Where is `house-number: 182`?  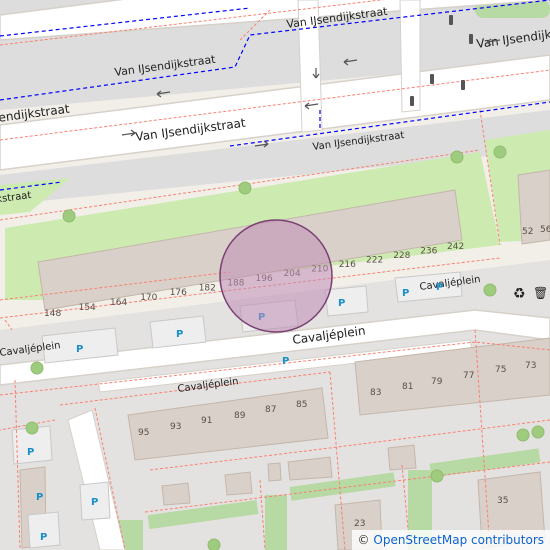 house-number: 182 is located at coordinates (207, 288).